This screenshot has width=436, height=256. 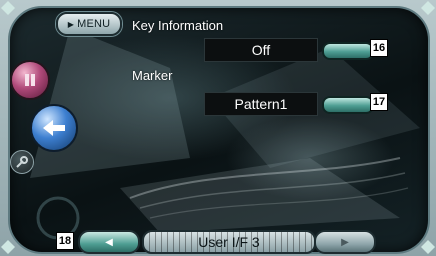 What do you see at coordinates (261, 104) in the screenshot?
I see `marker-value: Pattern1` at bounding box center [261, 104].